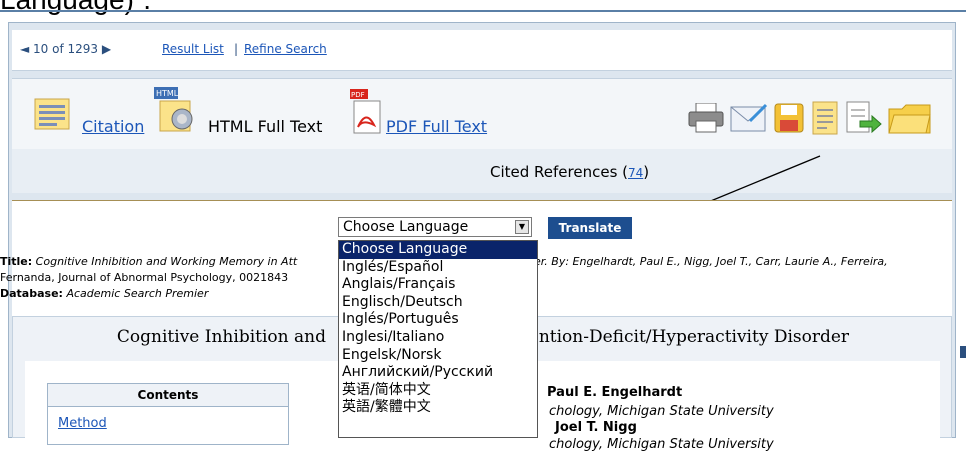 This screenshot has height=452, width=966. Describe the element at coordinates (590, 228) in the screenshot. I see `translate-button: Translate` at that location.